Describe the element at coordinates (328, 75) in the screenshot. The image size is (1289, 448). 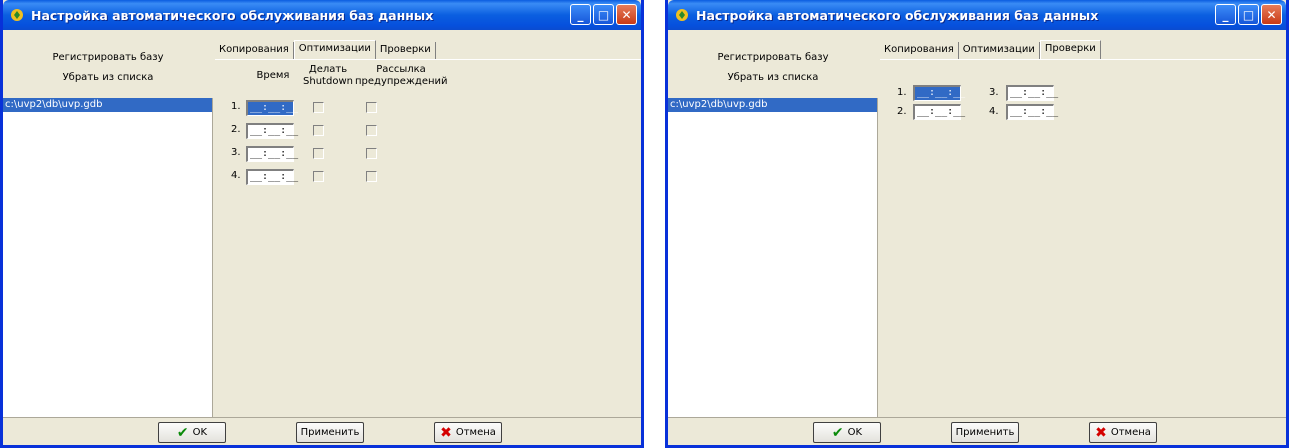
I see `col-header-shutdown: Делать Shutdown` at that location.